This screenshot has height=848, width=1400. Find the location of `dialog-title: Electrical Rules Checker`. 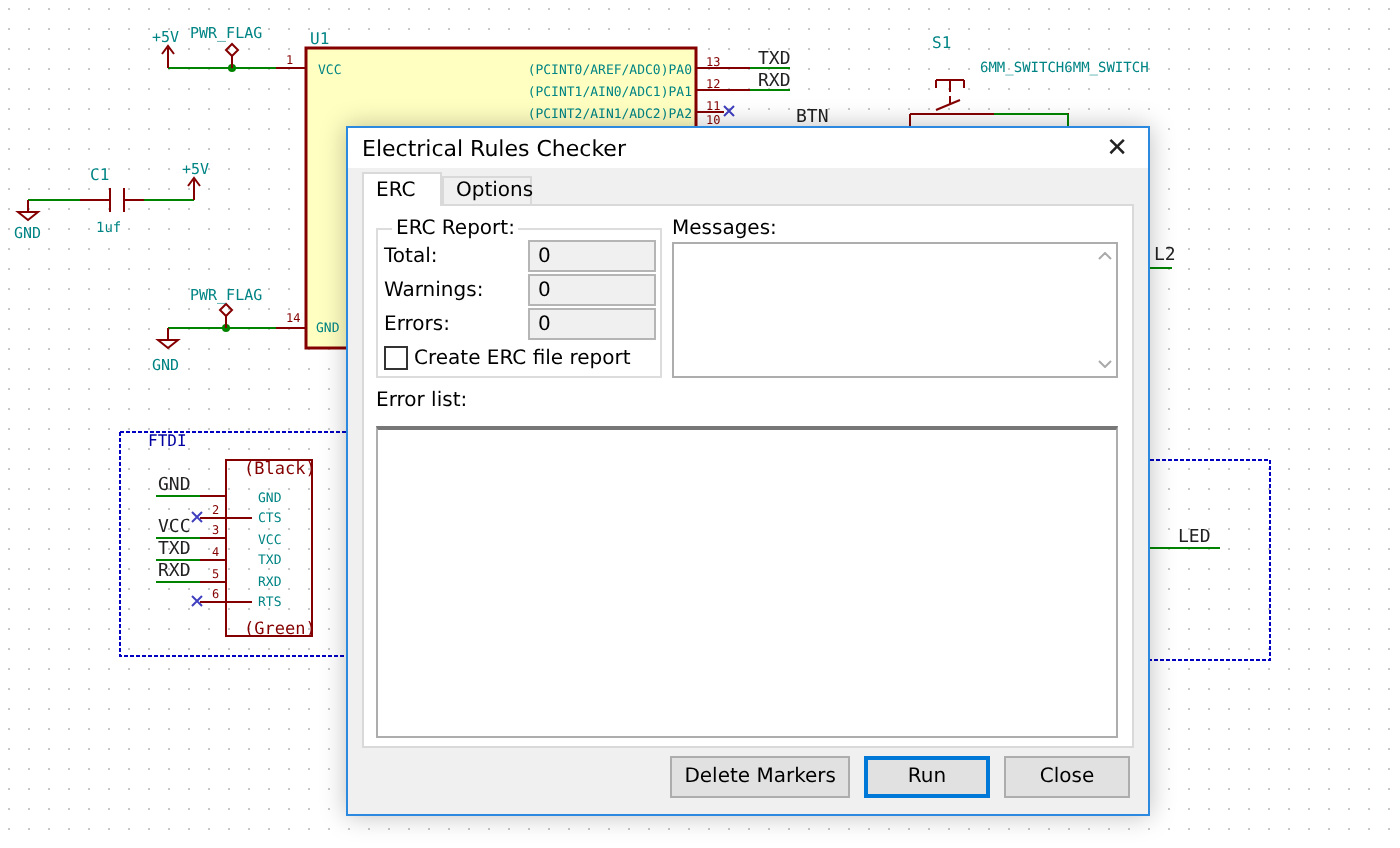

dialog-title: Electrical Rules Checker is located at coordinates (494, 148).